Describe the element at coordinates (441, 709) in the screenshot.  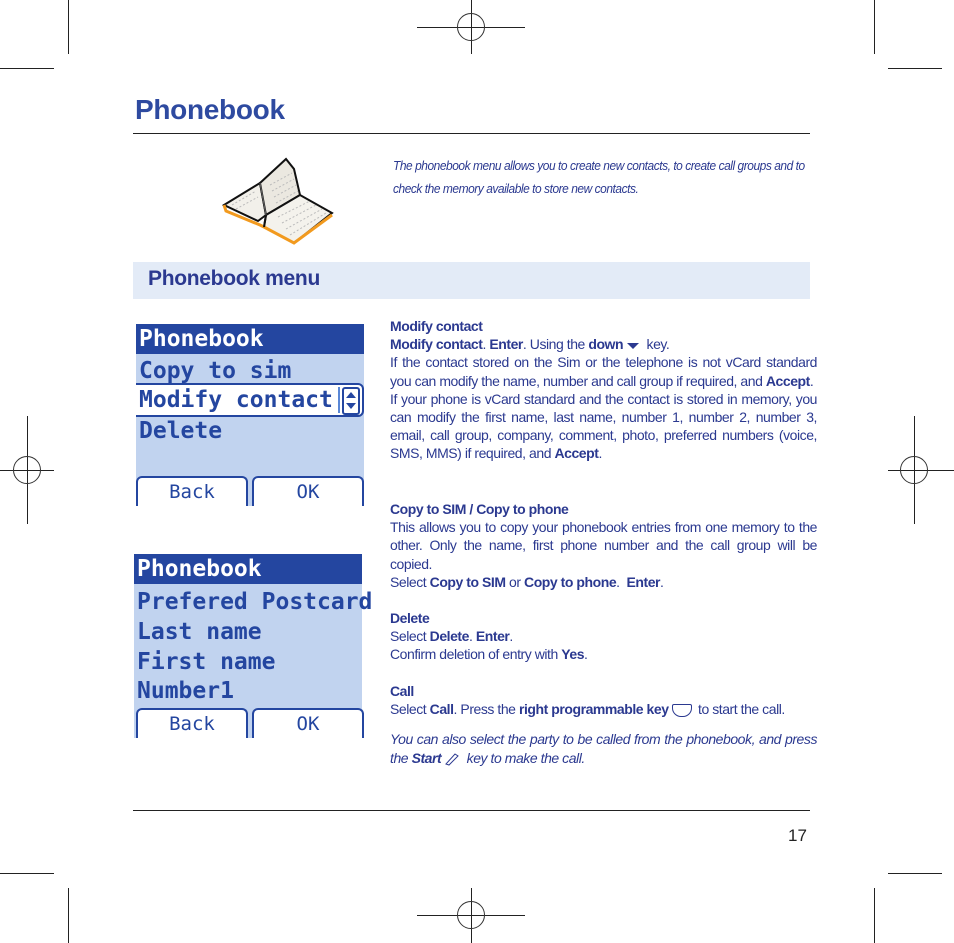
I see `term: Call` at that location.